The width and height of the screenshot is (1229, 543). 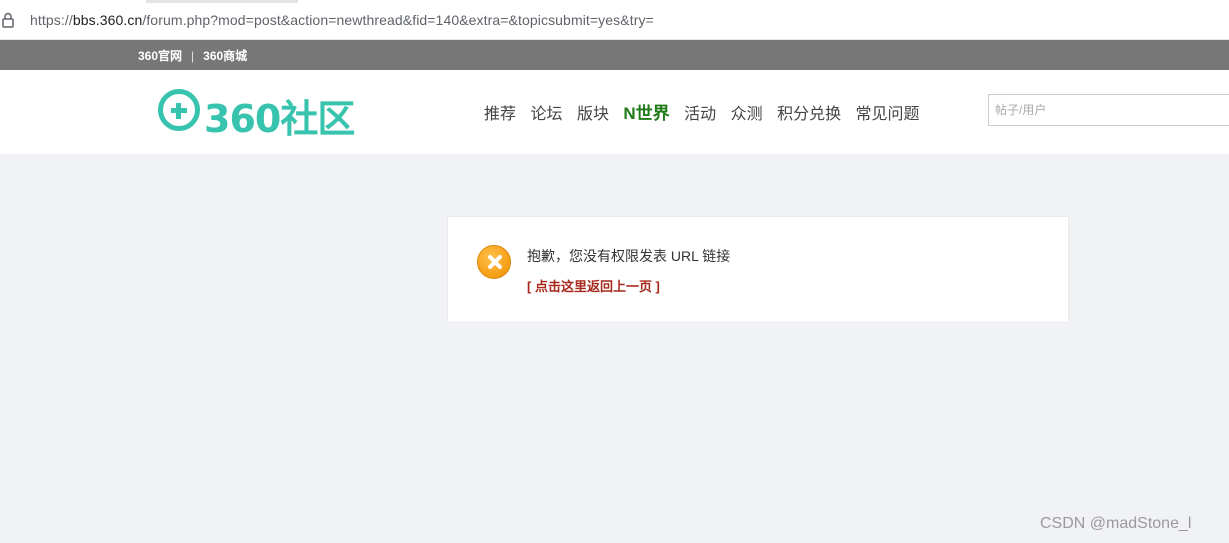 What do you see at coordinates (1108, 110) in the screenshot?
I see `search-input` at bounding box center [1108, 110].